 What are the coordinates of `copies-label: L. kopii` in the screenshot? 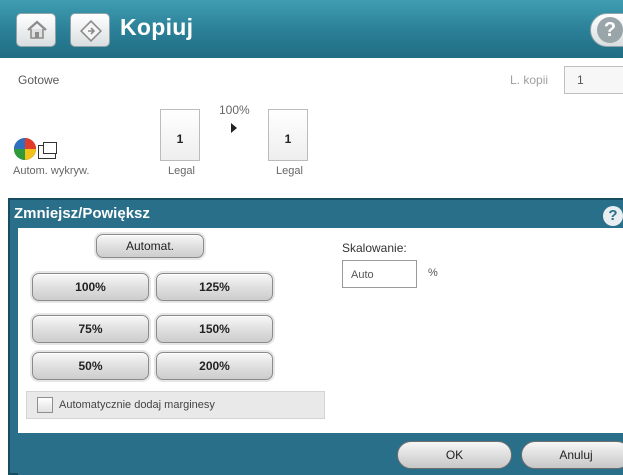 It's located at (529, 80).